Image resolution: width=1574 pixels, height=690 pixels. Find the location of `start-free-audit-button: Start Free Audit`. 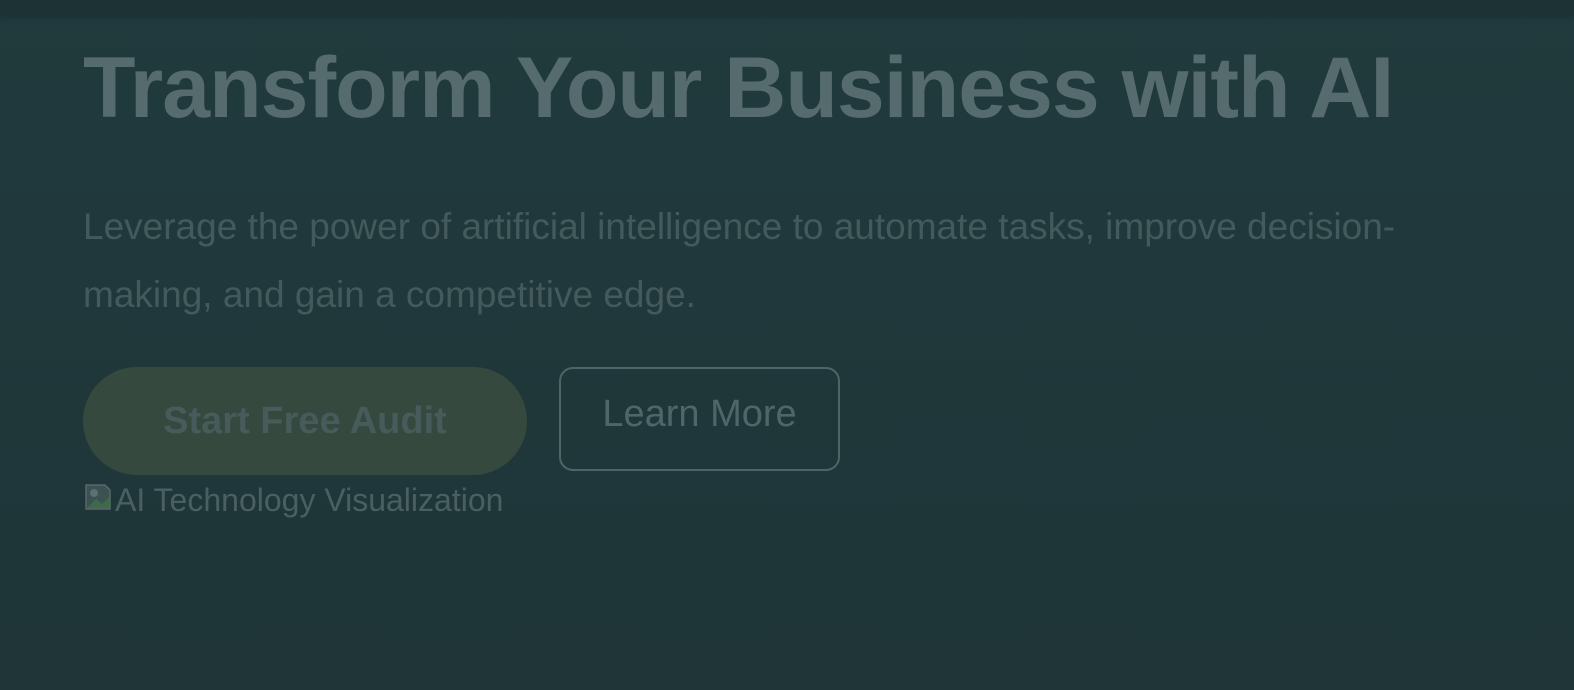

start-free-audit-button: Start Free Audit is located at coordinates (305, 421).